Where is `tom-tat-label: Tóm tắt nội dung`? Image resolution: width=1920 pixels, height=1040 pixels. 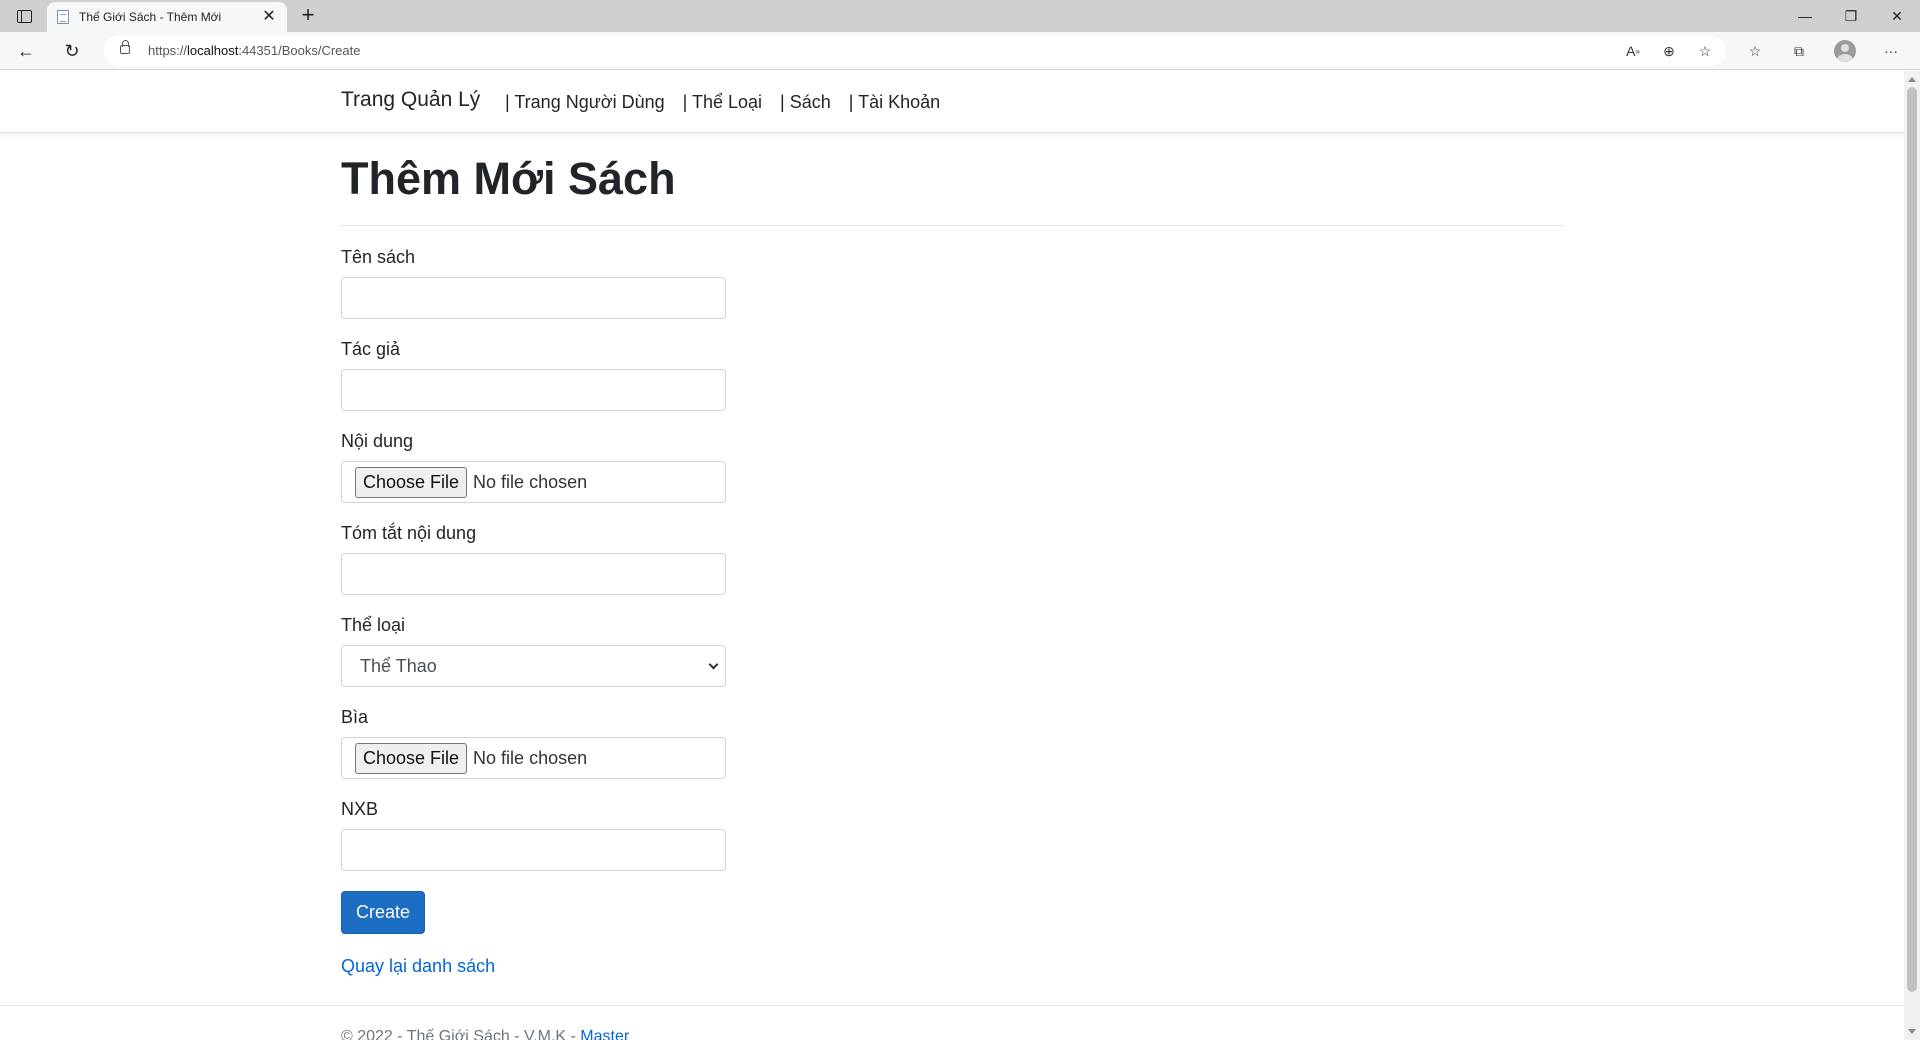 tom-tat-label: Tóm tắt nội dung is located at coordinates (409, 533).